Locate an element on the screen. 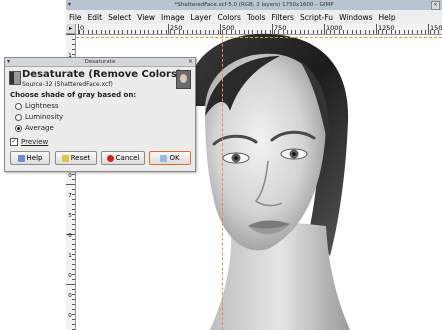 The width and height of the screenshot is (442, 330). ruler-label: 1500 is located at coordinates (436, 28).